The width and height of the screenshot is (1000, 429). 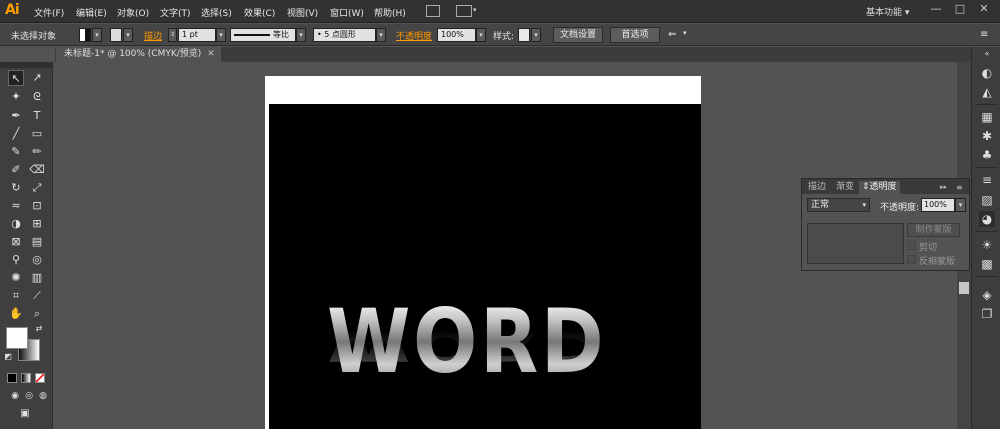 I want to click on document-tab: 未标题-1* @ 100% (CMYK/预览) ✕, so click(x=138, y=54).